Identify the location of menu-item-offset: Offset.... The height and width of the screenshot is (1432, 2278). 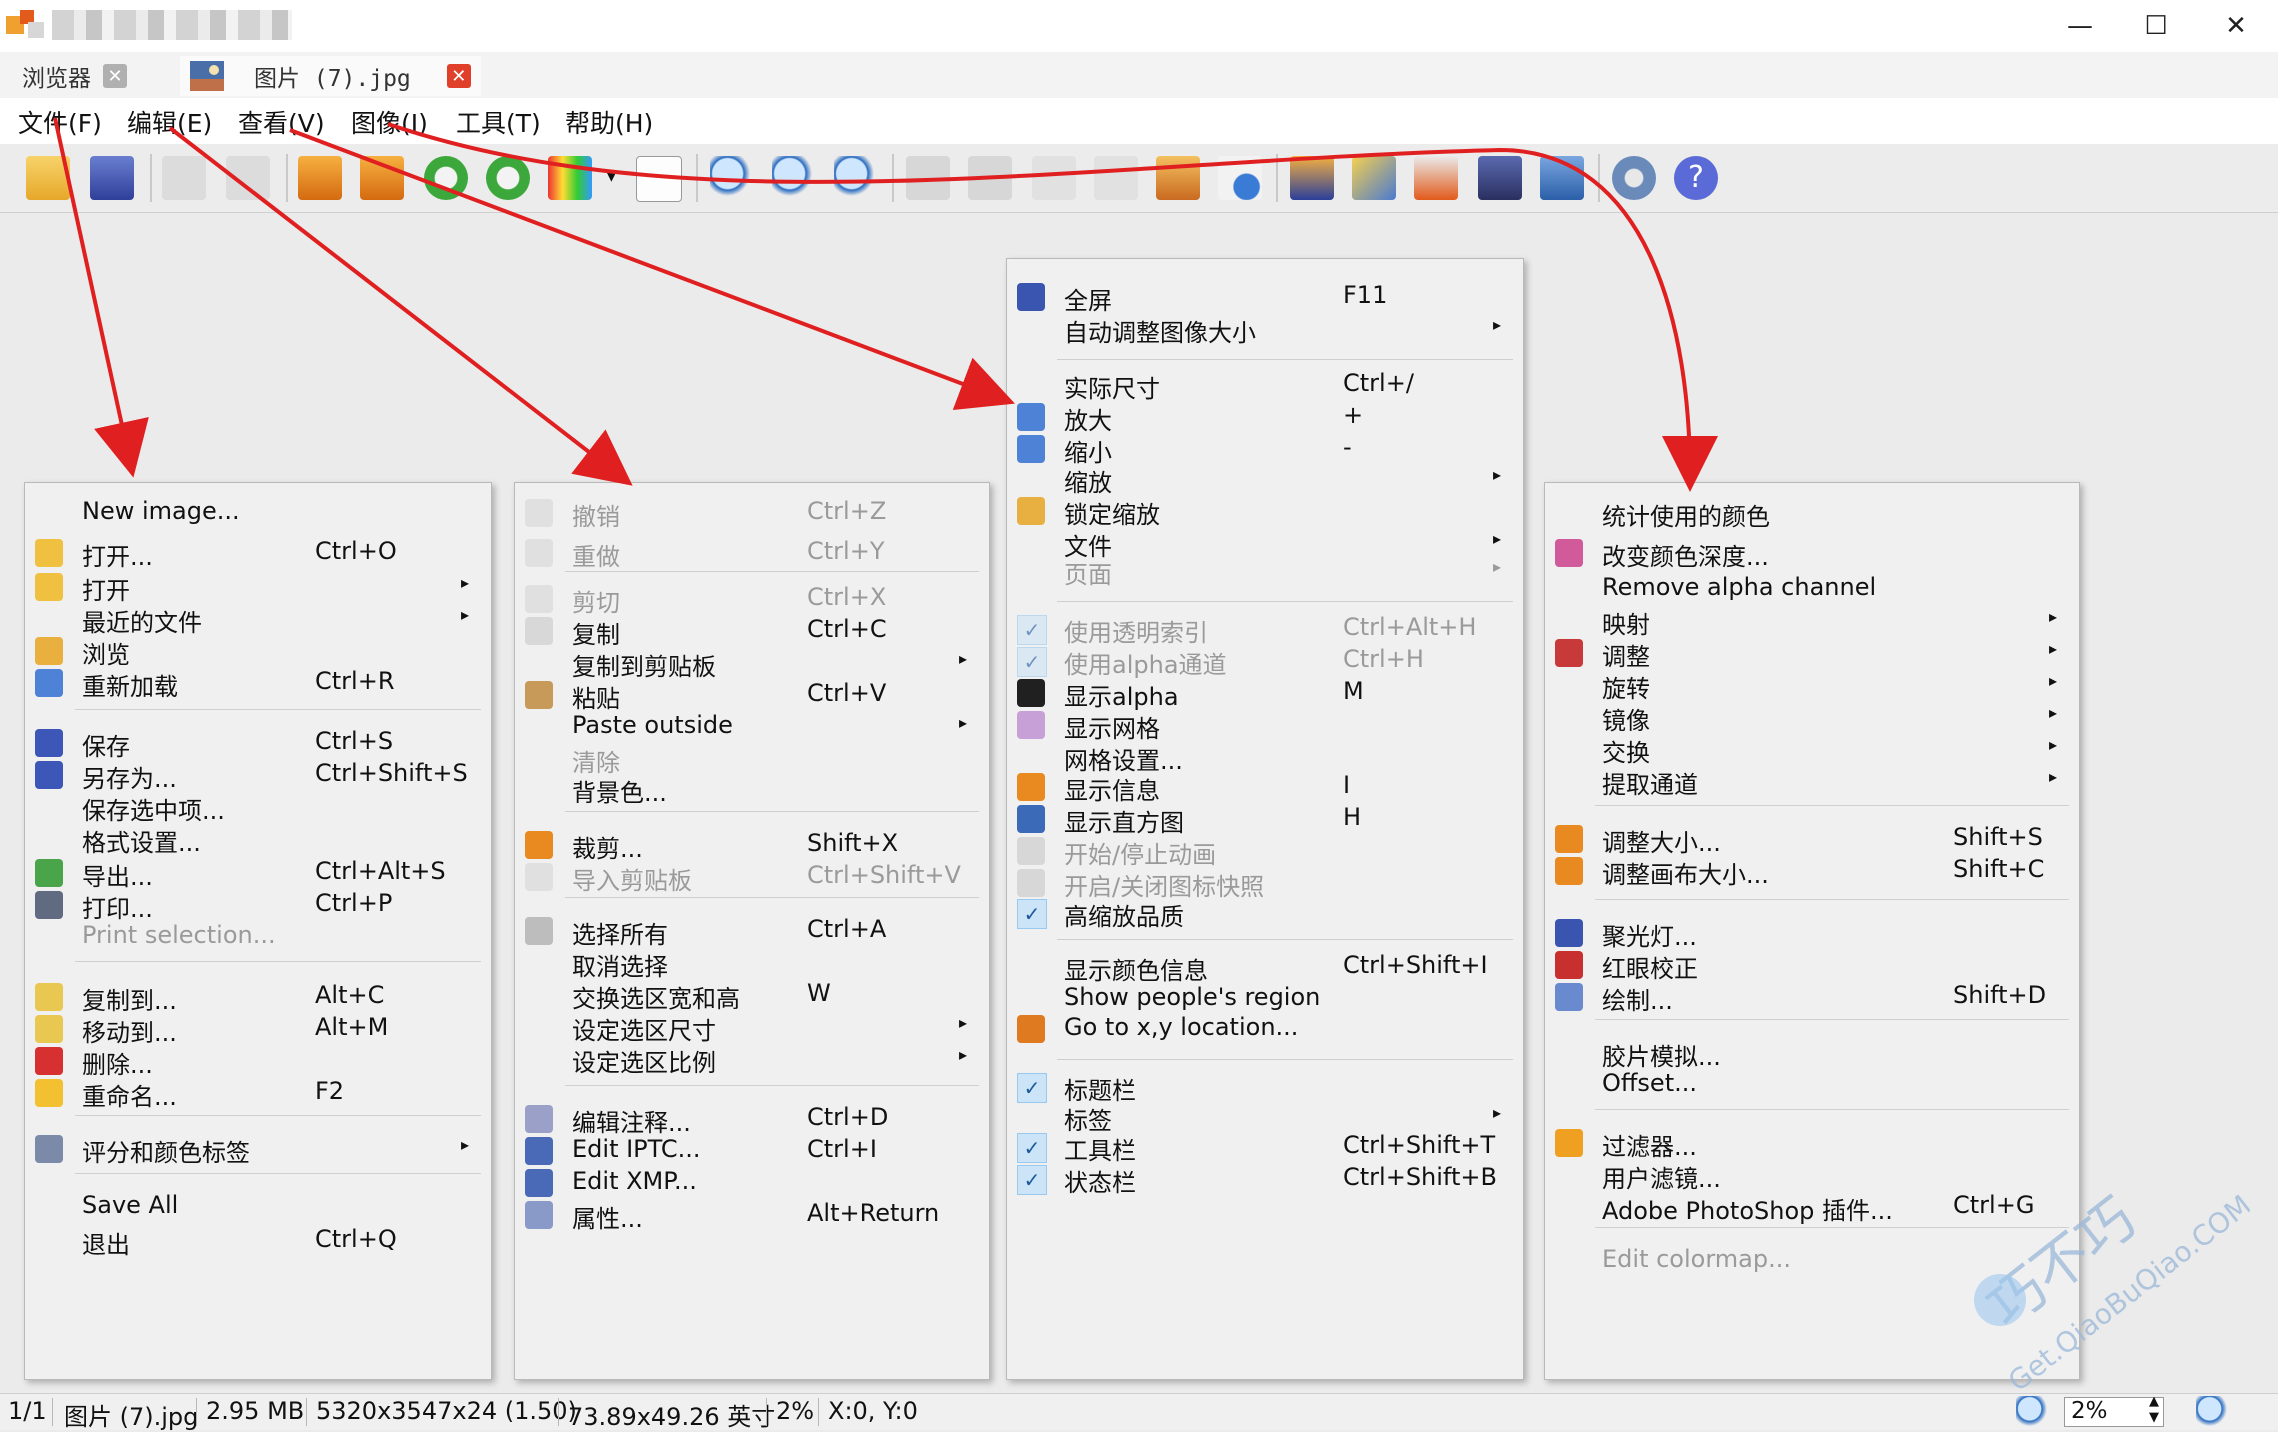
(1812, 1085).